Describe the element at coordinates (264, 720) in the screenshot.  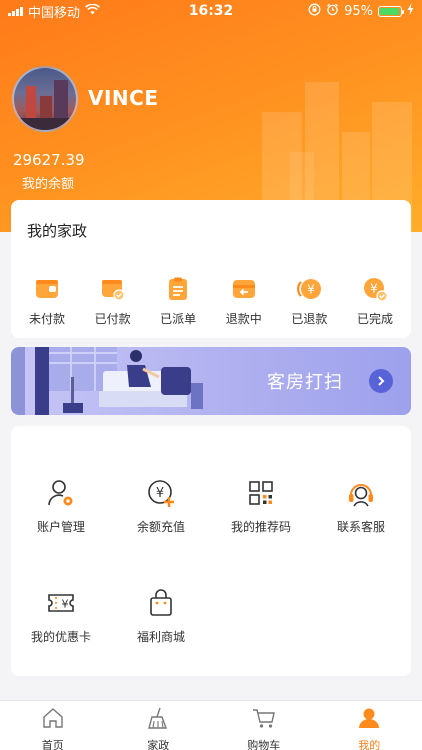
I see `cart-icon` at that location.